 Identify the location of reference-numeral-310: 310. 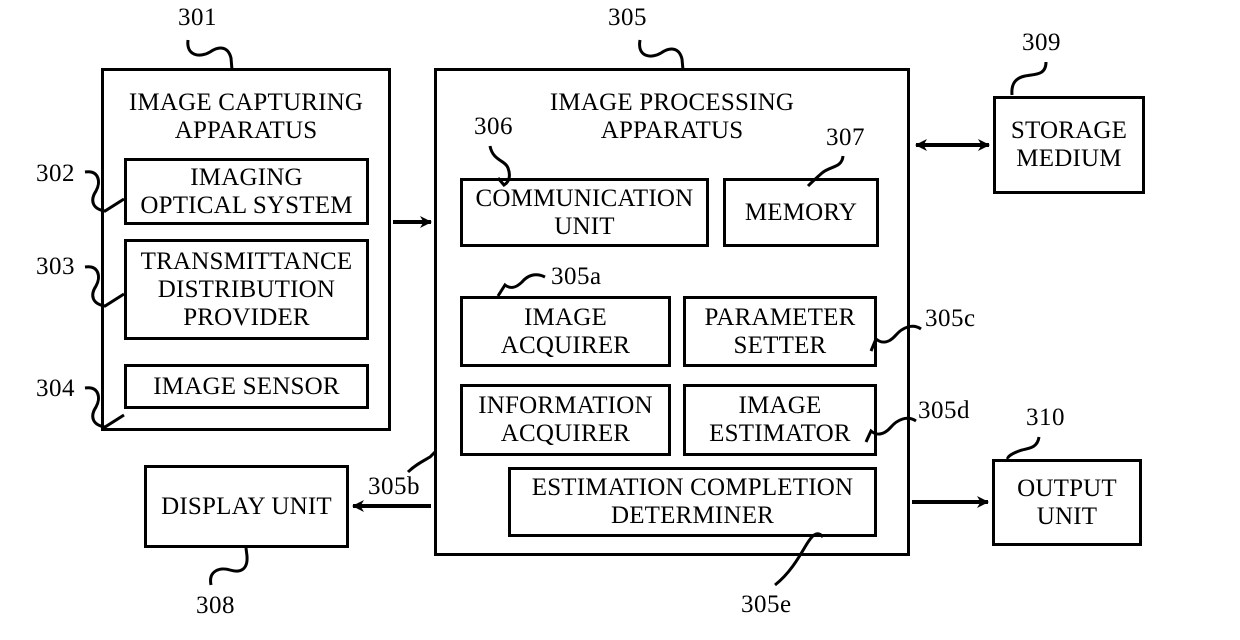
(1045, 417).